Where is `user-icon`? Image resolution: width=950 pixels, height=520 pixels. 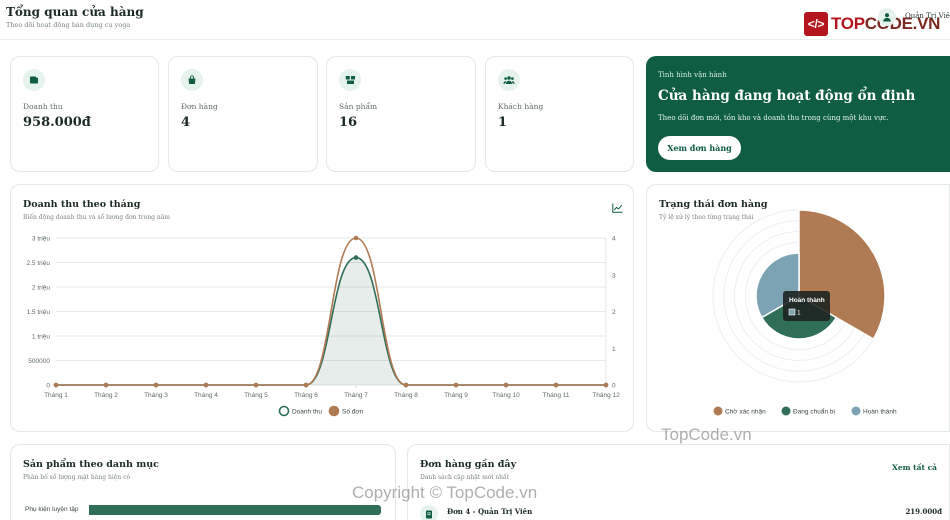
user-icon is located at coordinates (887, 17).